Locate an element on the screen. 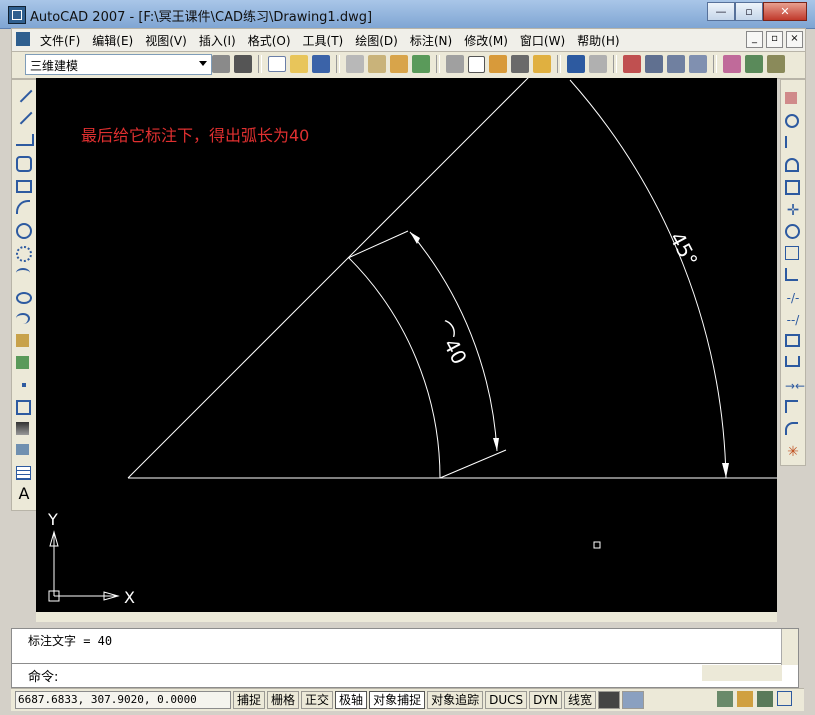 The width and height of the screenshot is (815, 715). erase-icon is located at coordinates (791, 98).